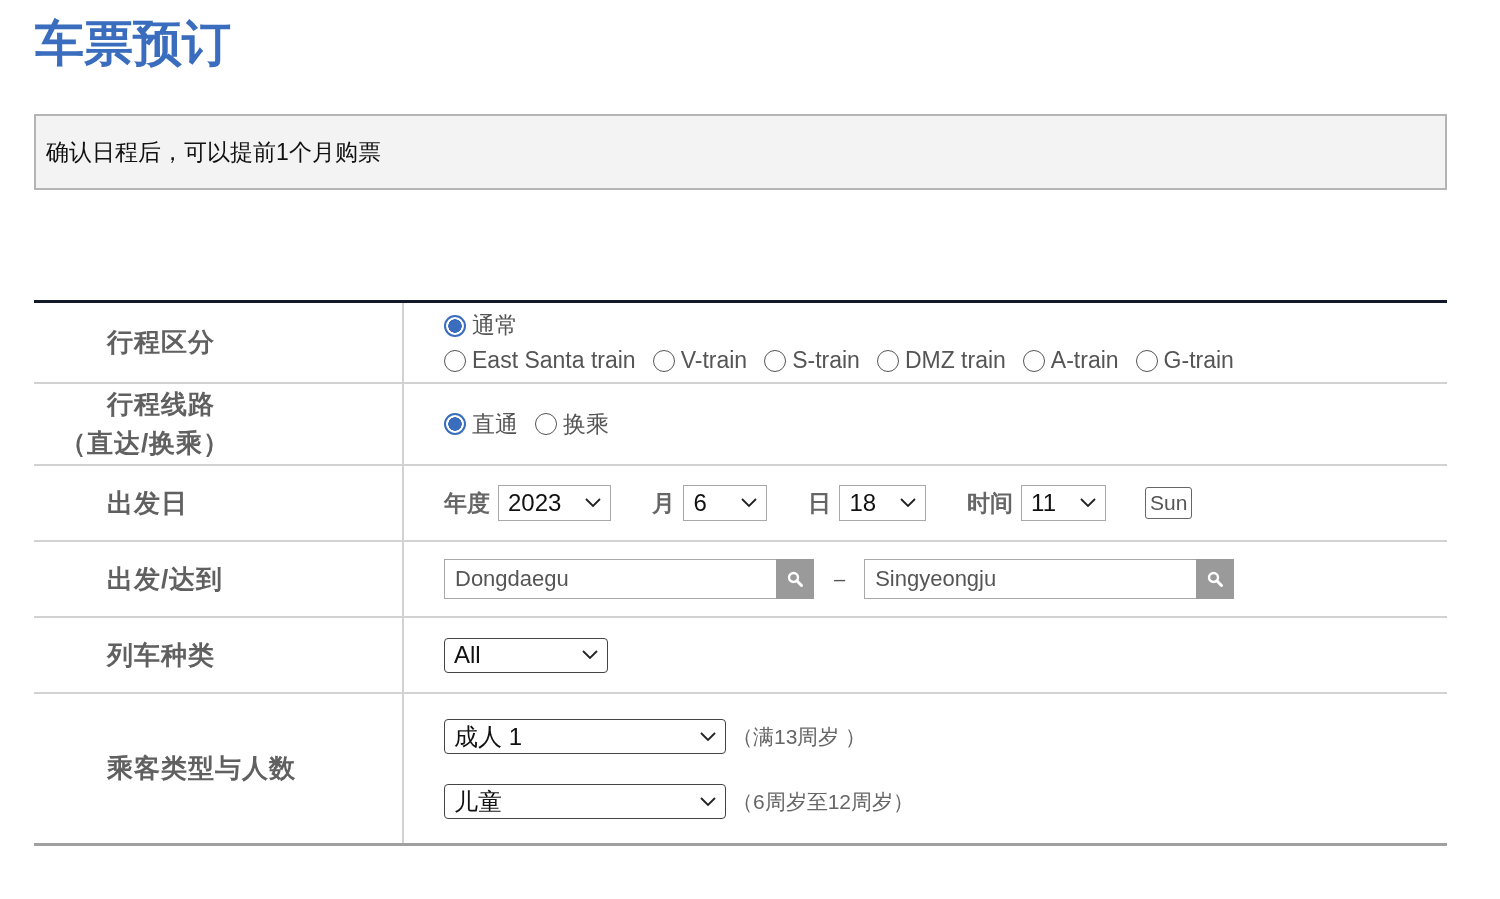  What do you see at coordinates (990, 503) in the screenshot?
I see `field-label: 时间` at bounding box center [990, 503].